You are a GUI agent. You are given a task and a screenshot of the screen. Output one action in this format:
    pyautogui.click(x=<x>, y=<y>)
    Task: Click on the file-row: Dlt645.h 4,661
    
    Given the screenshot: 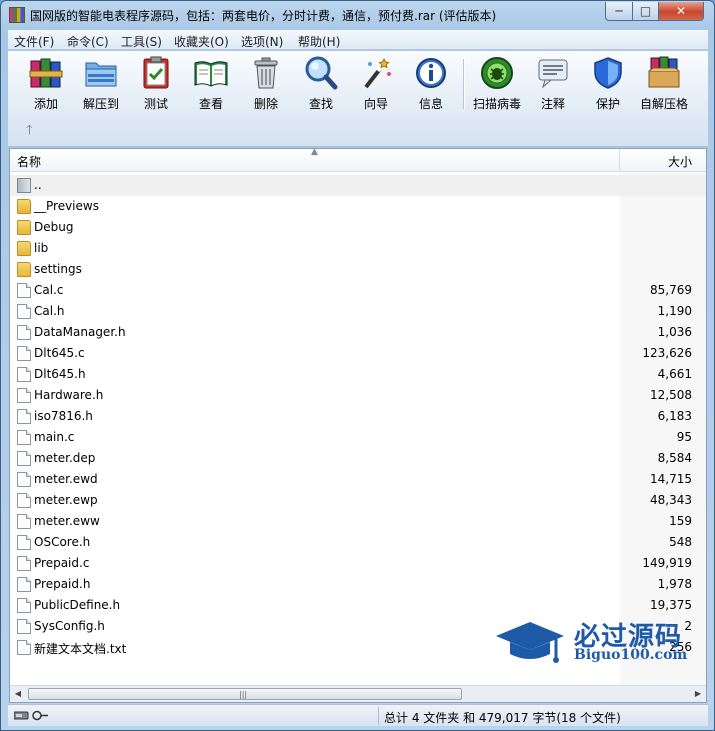 What is the action you would take?
    pyautogui.click(x=358, y=374)
    